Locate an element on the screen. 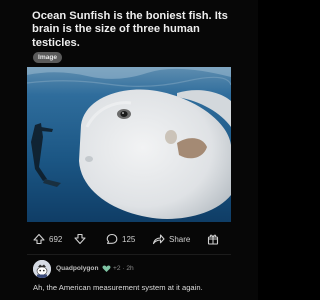 This screenshot has height=300, width=320. comment-bubble-icon is located at coordinates (112, 238).